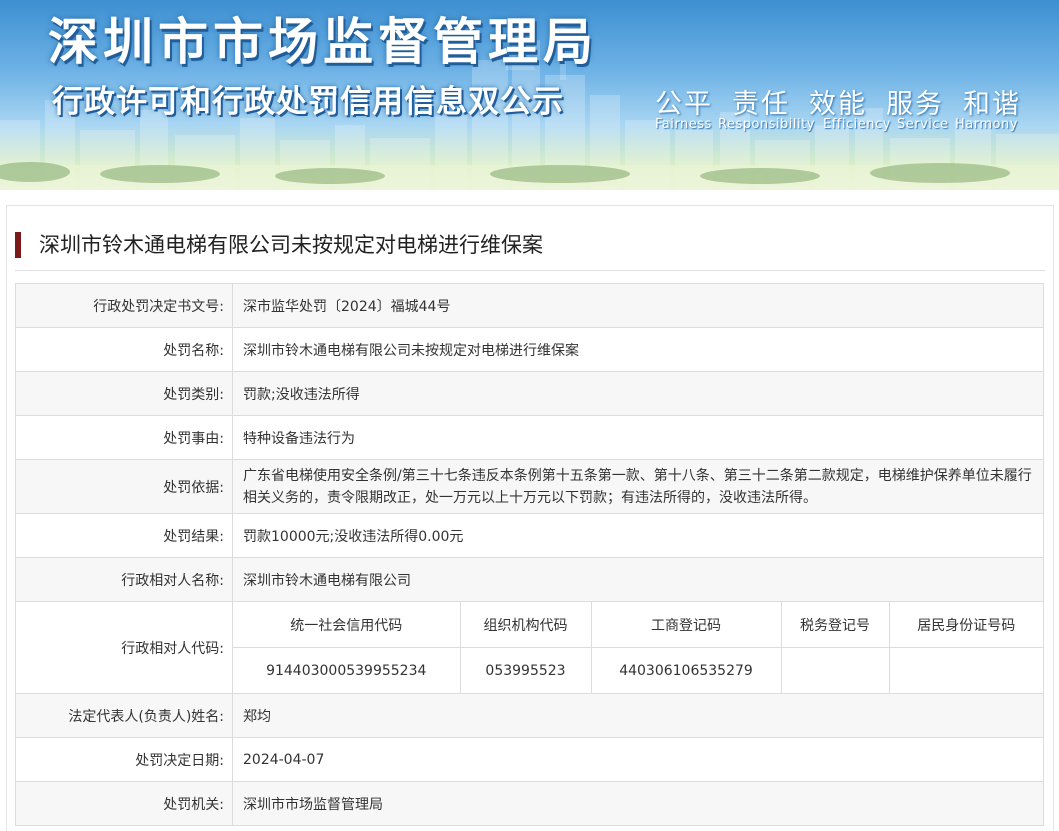 This screenshot has height=831, width=1059. I want to click on header-id-card-no: 居民身份证号码, so click(965, 625).